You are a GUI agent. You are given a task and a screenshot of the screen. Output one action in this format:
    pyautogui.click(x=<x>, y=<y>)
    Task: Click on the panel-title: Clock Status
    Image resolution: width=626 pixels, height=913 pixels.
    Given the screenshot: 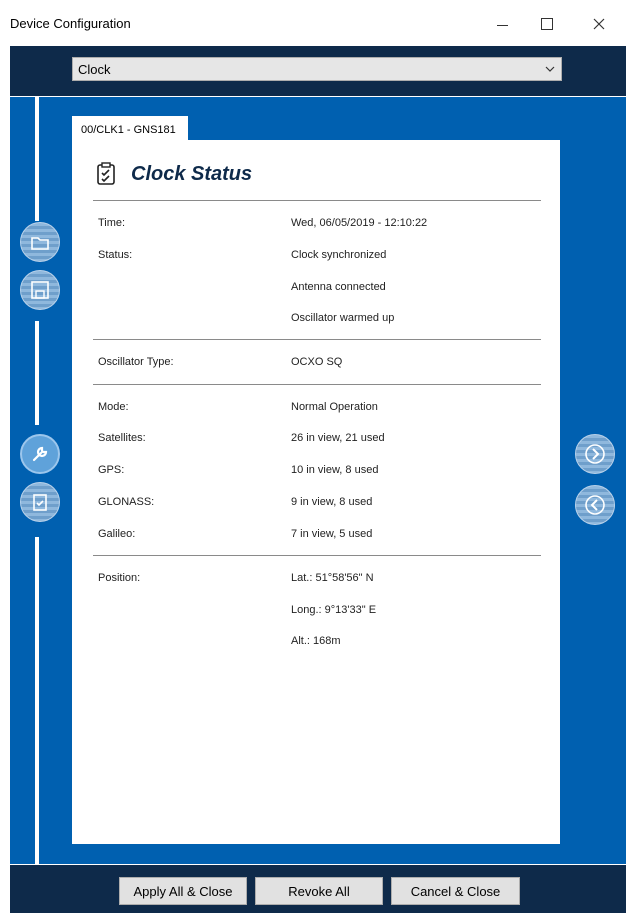 What is the action you would take?
    pyautogui.click(x=192, y=174)
    